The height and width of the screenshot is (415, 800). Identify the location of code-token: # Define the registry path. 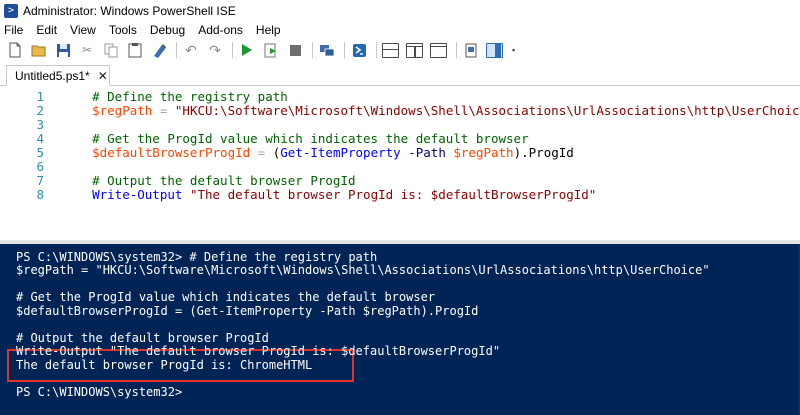
(175, 96).